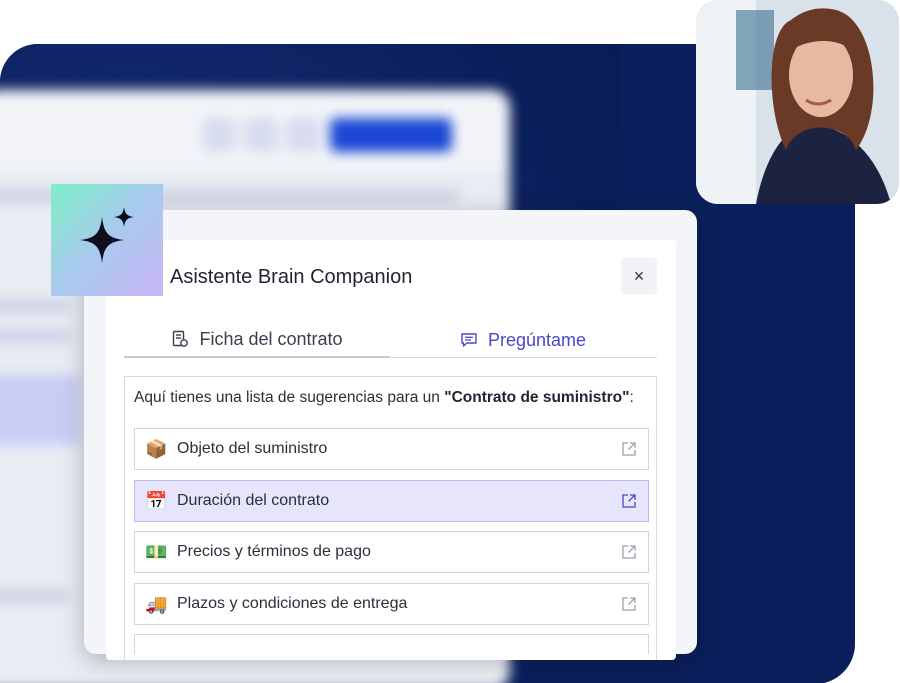  I want to click on package-icon: 📦, so click(156, 448).